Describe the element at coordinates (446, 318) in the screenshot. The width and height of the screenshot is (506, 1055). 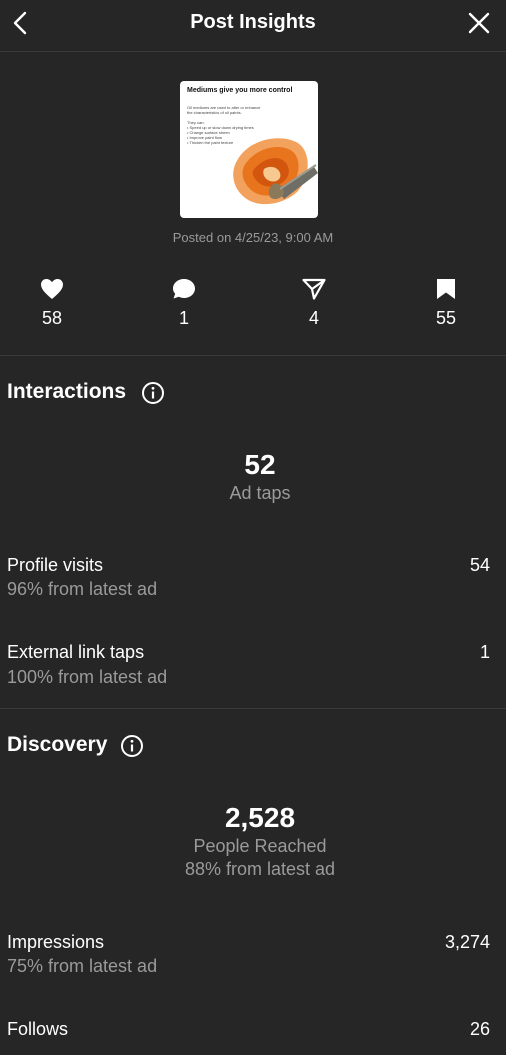
I see `saves-count: 55` at that location.